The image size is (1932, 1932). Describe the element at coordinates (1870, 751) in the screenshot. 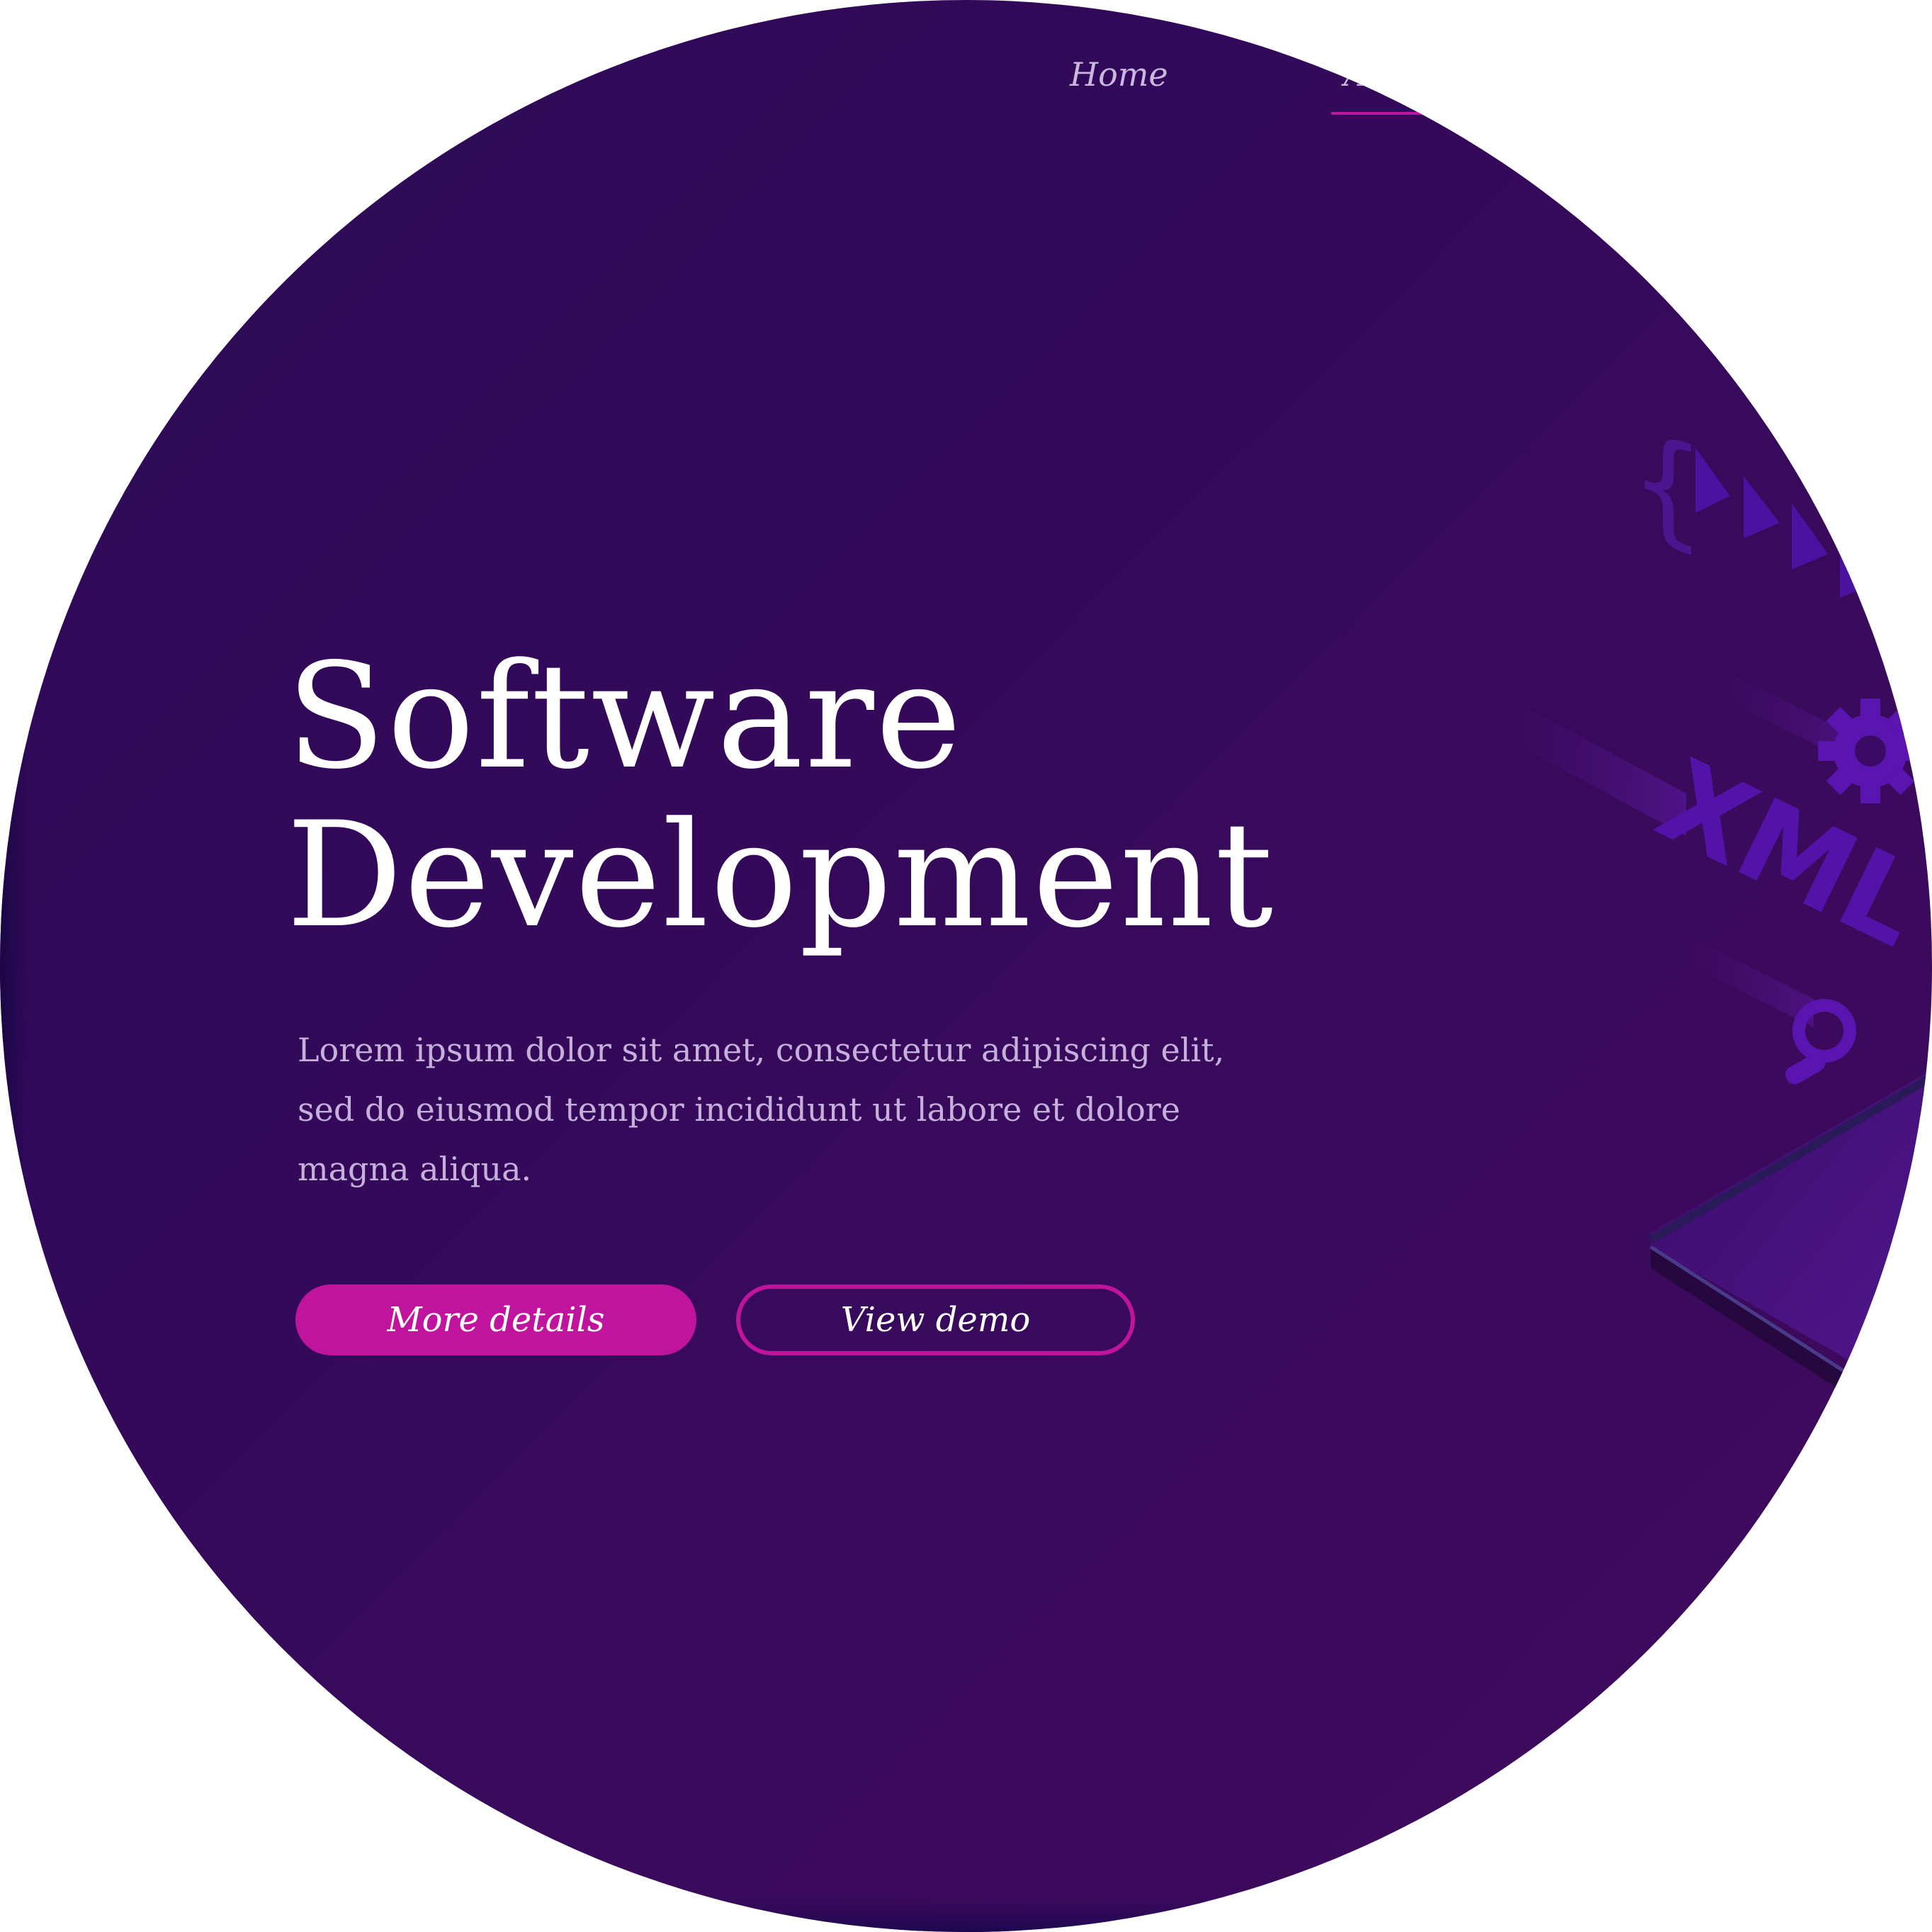

I see `gear-icon` at that location.